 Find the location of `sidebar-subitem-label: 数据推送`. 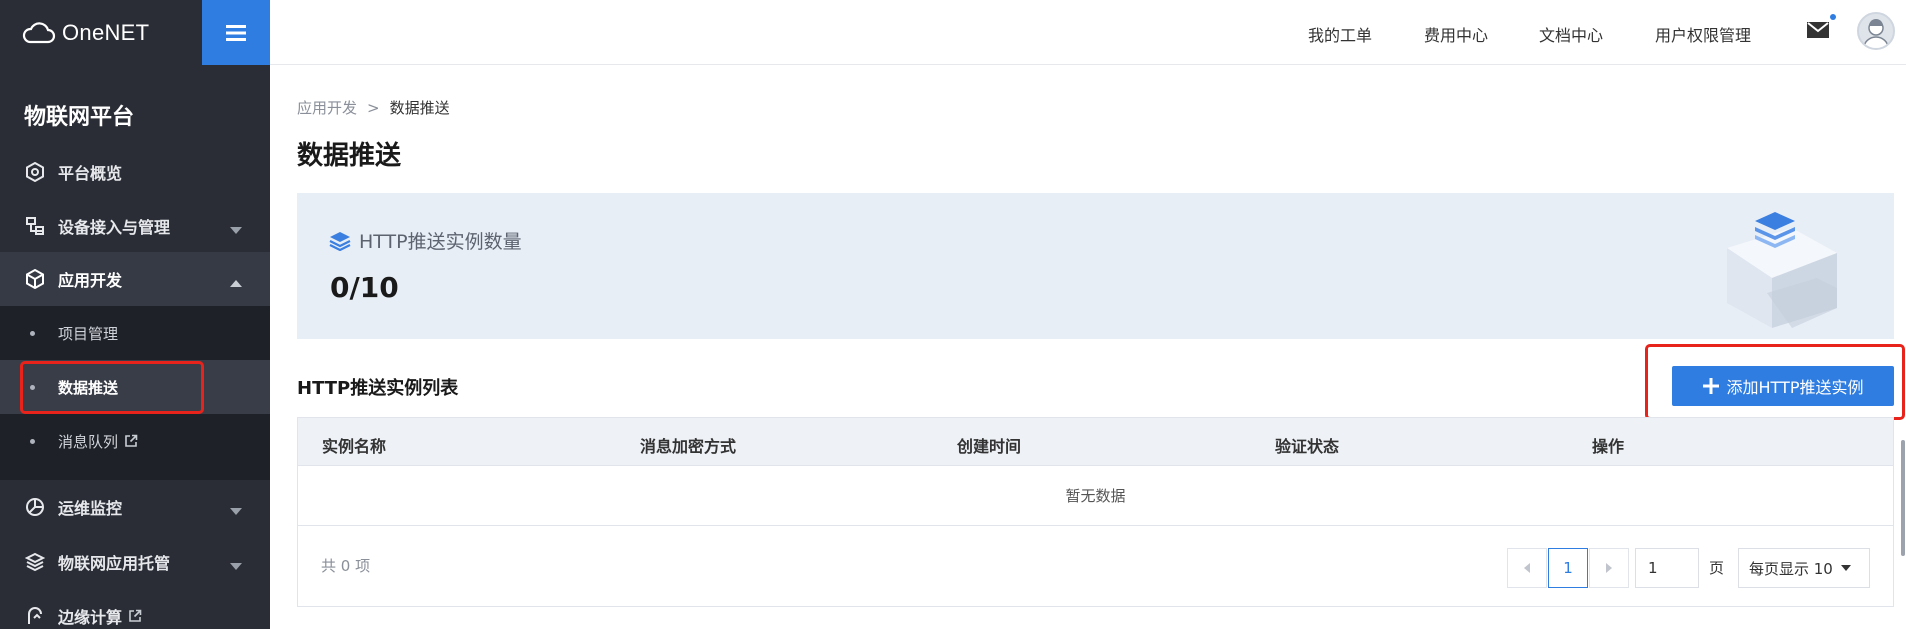

sidebar-subitem-label: 数据推送 is located at coordinates (88, 387).